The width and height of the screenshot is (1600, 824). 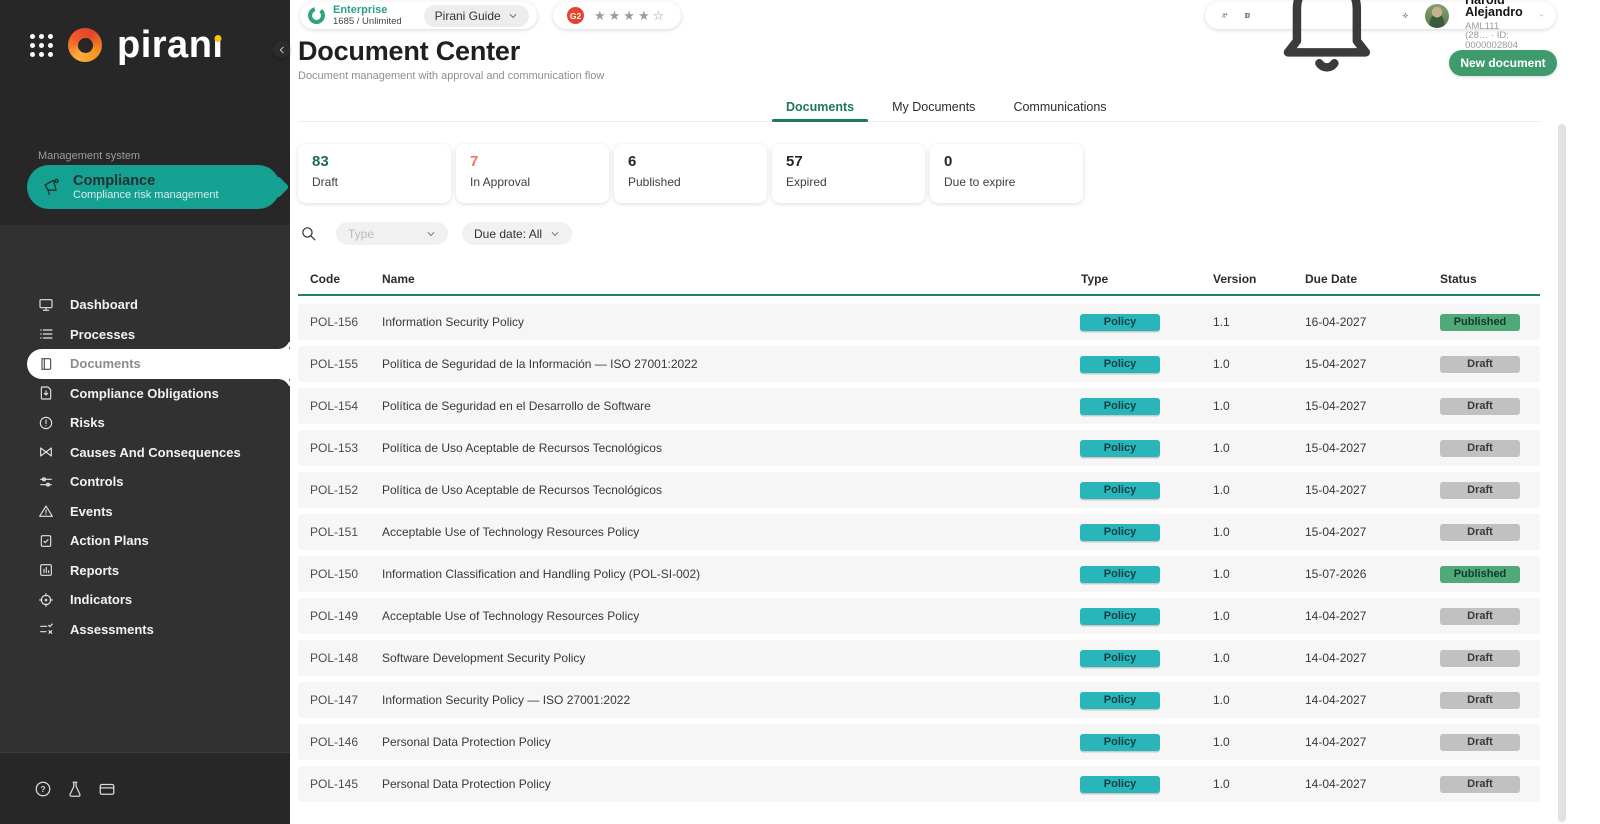 I want to click on stat-label: Draft, so click(x=325, y=182).